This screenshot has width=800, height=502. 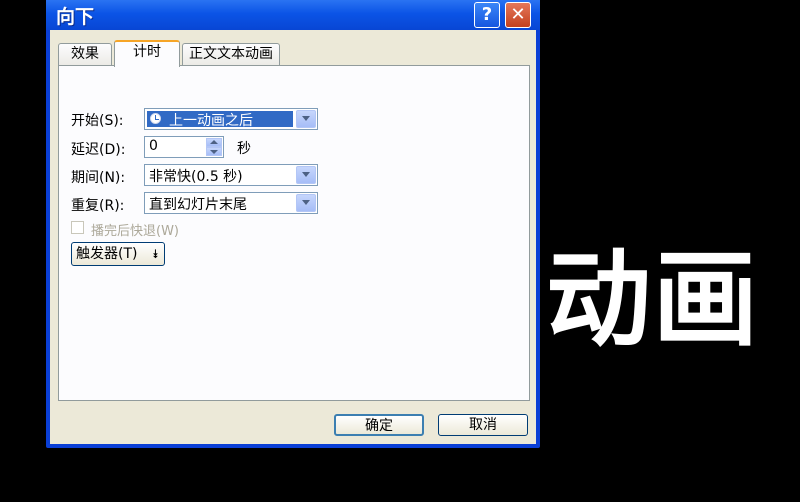 What do you see at coordinates (107, 254) in the screenshot?
I see `trigger-label: 触发器(T)` at bounding box center [107, 254].